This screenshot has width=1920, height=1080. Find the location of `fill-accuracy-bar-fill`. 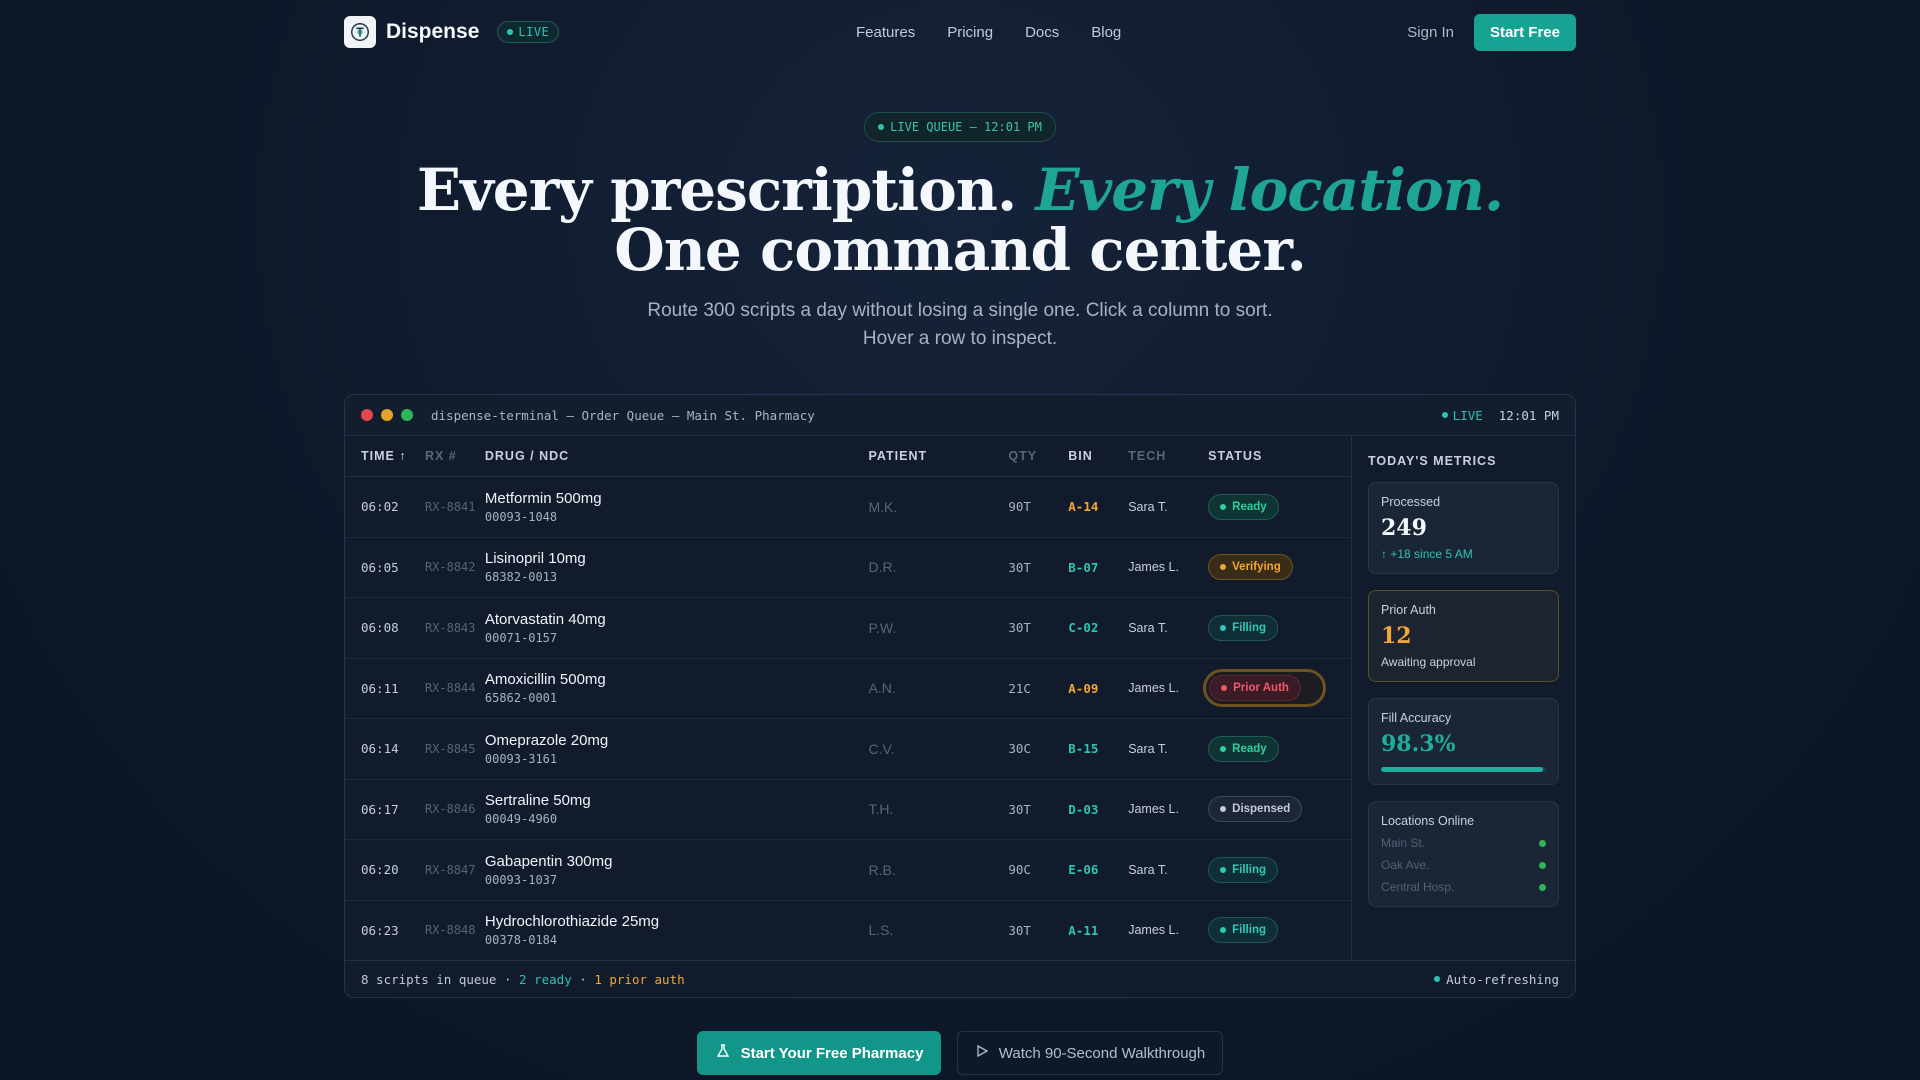

fill-accuracy-bar-fill is located at coordinates (1462, 769).